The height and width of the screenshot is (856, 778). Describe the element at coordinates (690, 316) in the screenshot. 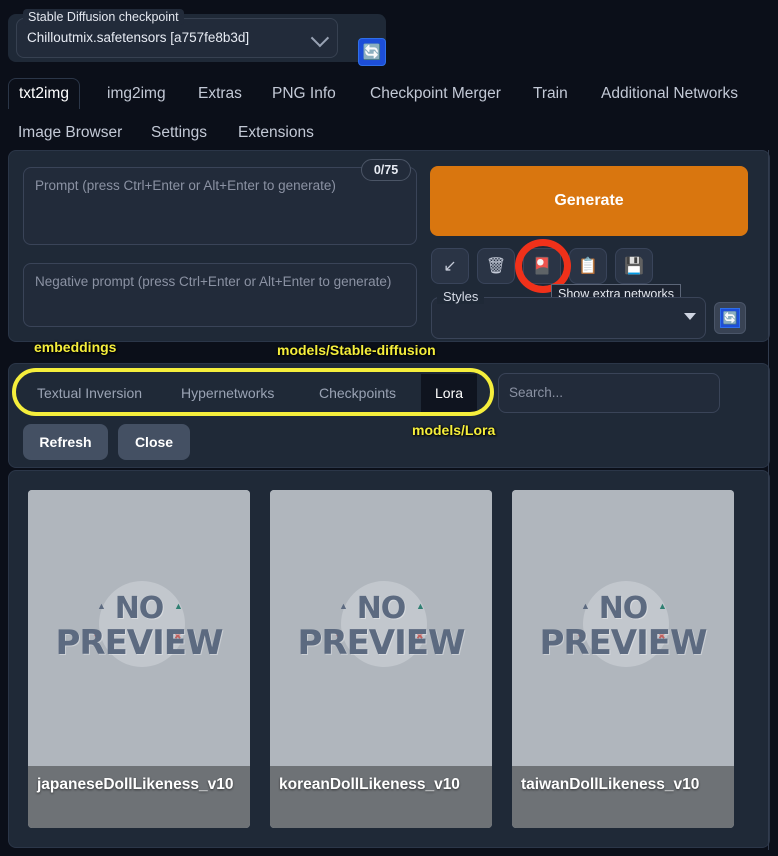

I see `caret-down-icon` at that location.